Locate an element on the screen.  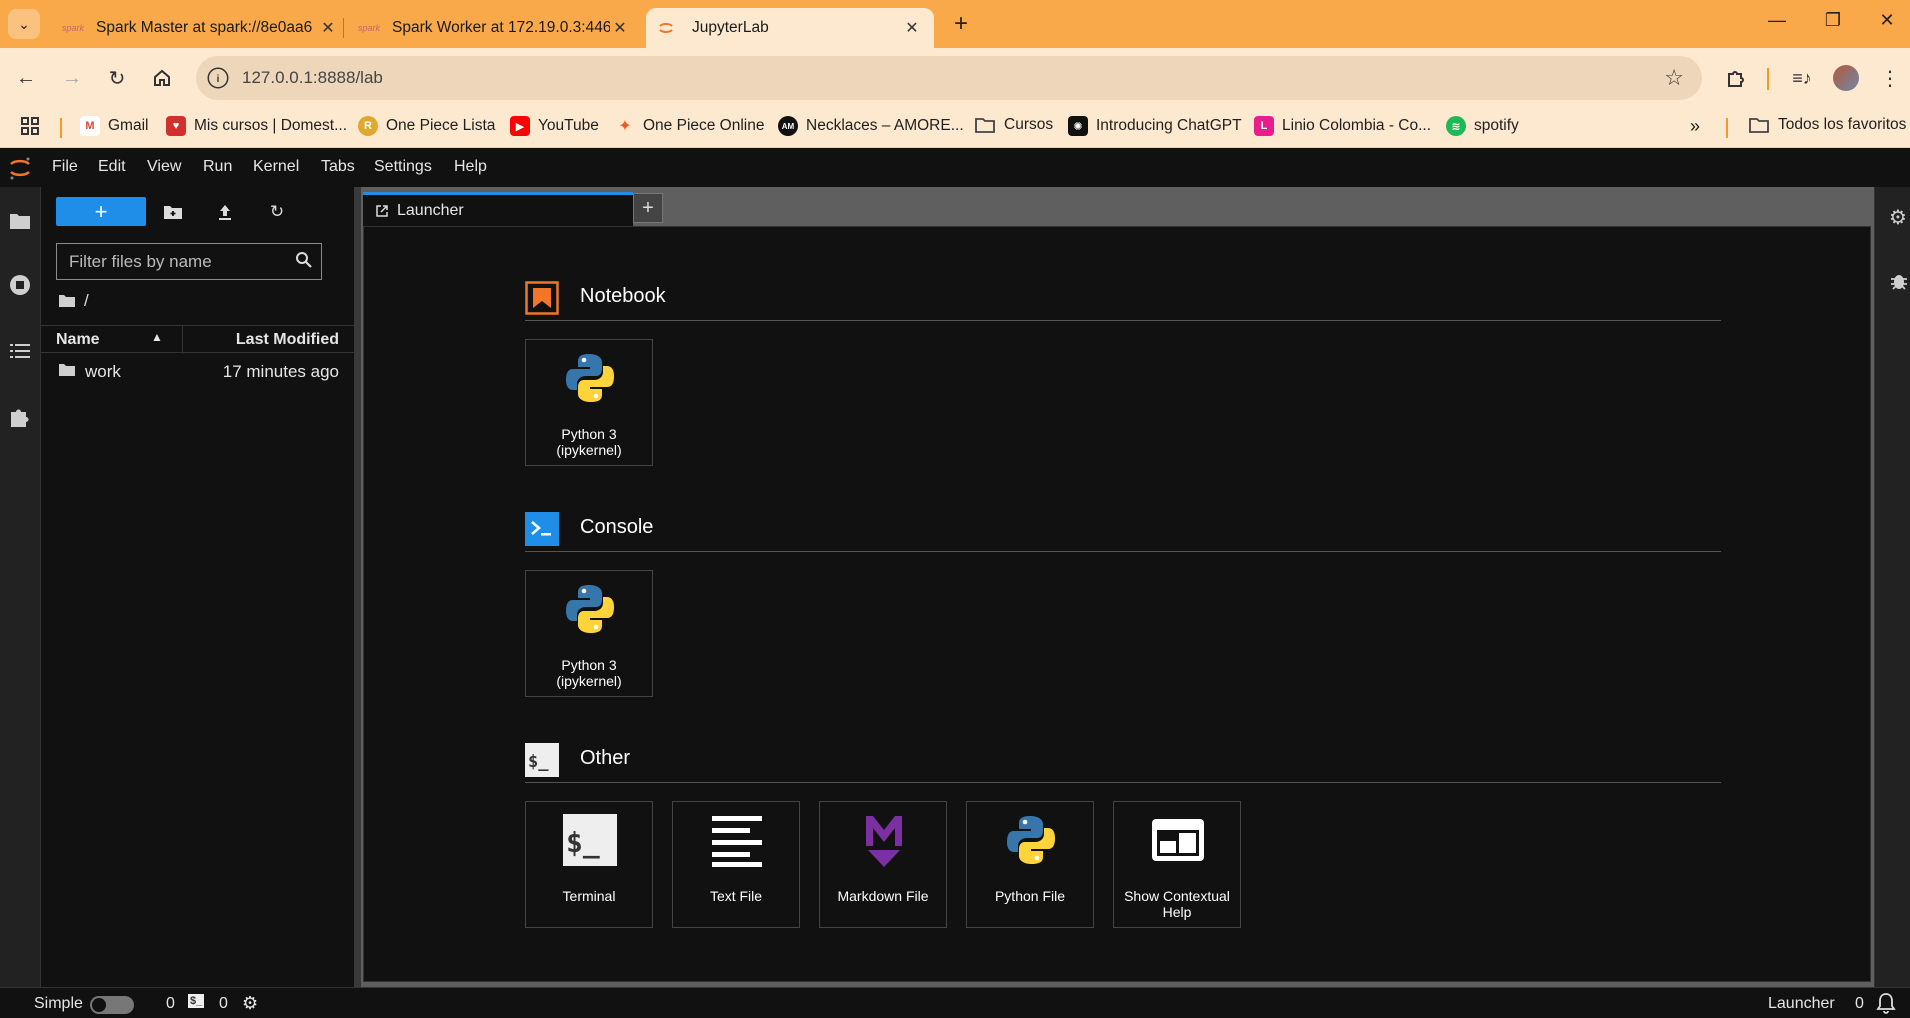
running-sessions-tab is located at coordinates (20, 285).